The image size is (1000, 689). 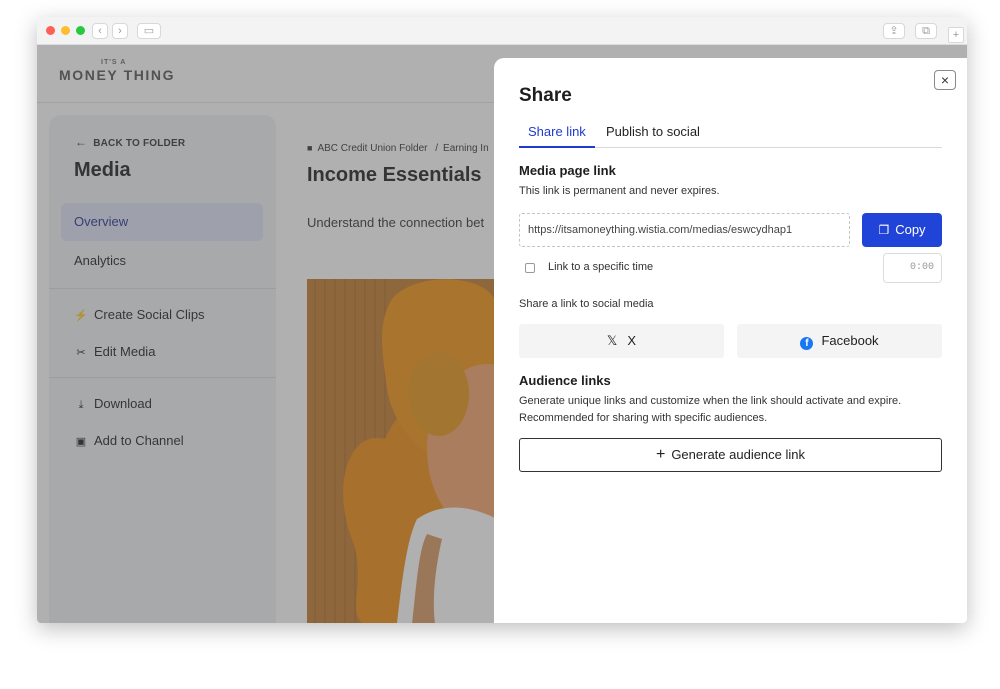 What do you see at coordinates (738, 454) in the screenshot?
I see `generate-audience-link-label: Generate audience link` at bounding box center [738, 454].